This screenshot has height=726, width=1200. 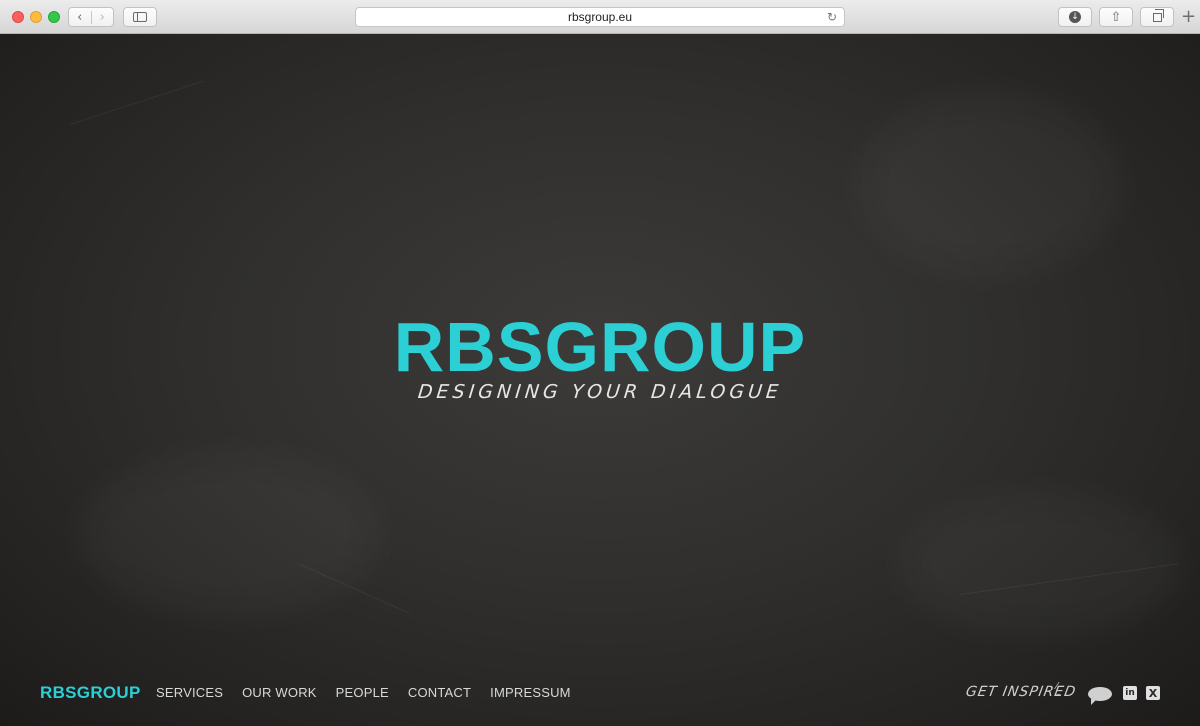 I want to click on hero: RBSGROUP Designing your dialogue, so click(x=600, y=356).